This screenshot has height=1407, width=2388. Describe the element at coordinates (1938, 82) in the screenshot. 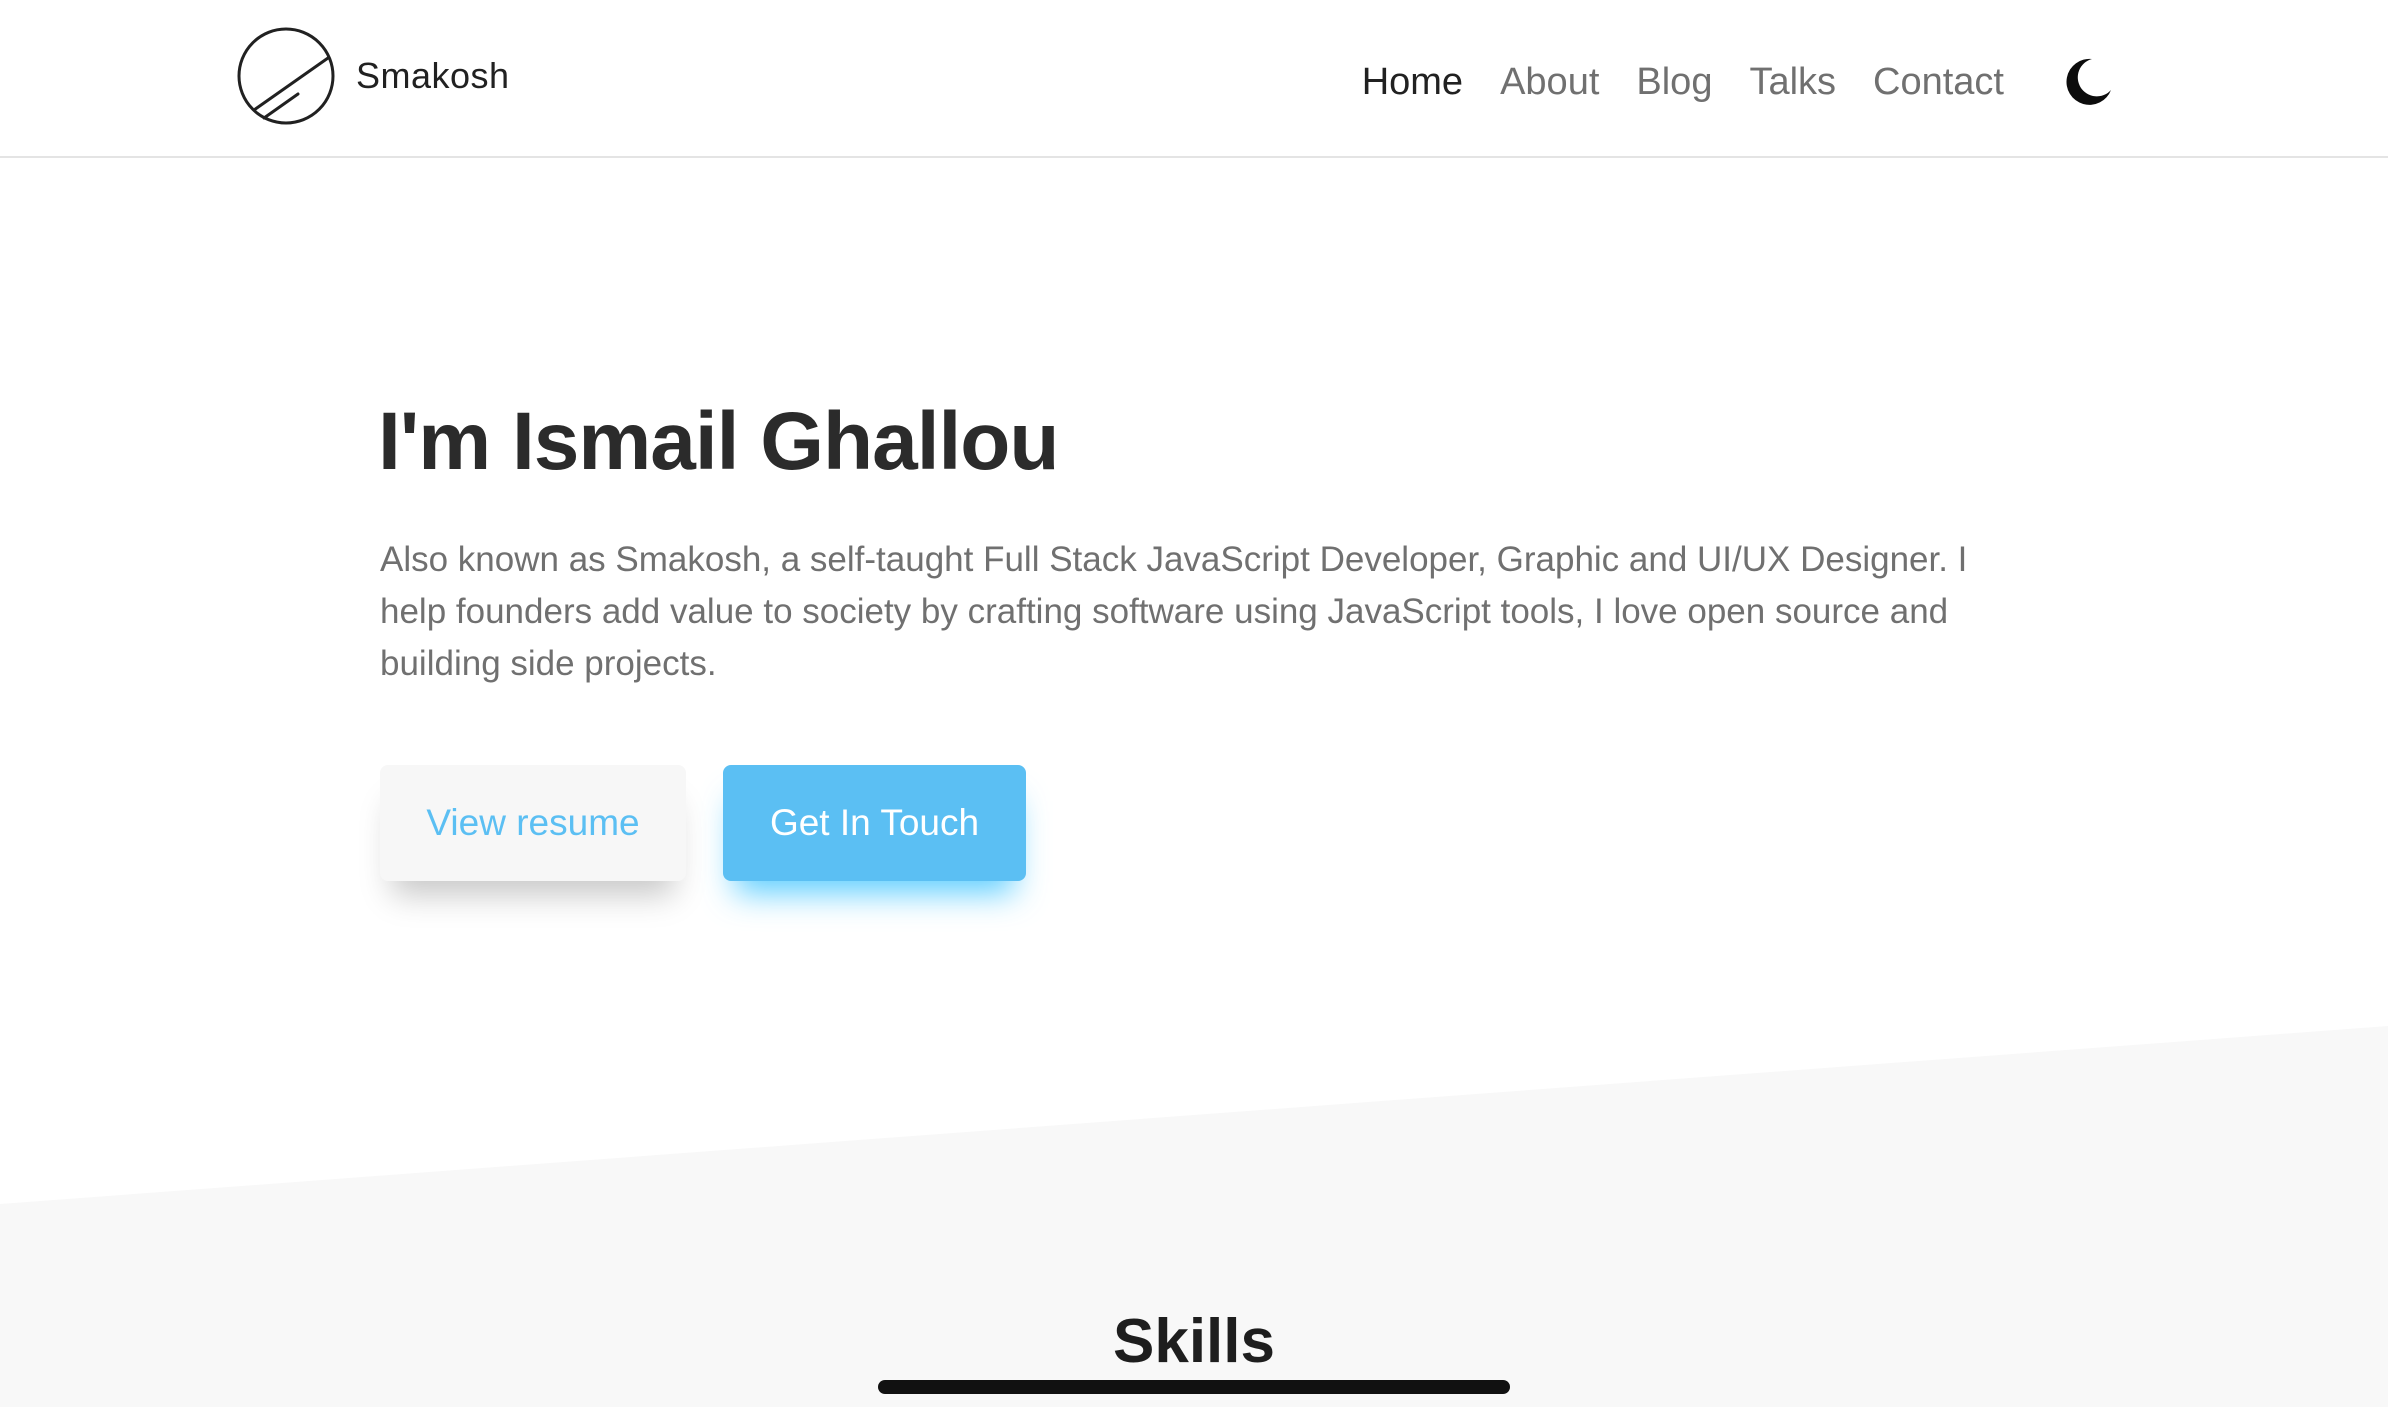

I see `nav-item-contact: Contact` at that location.